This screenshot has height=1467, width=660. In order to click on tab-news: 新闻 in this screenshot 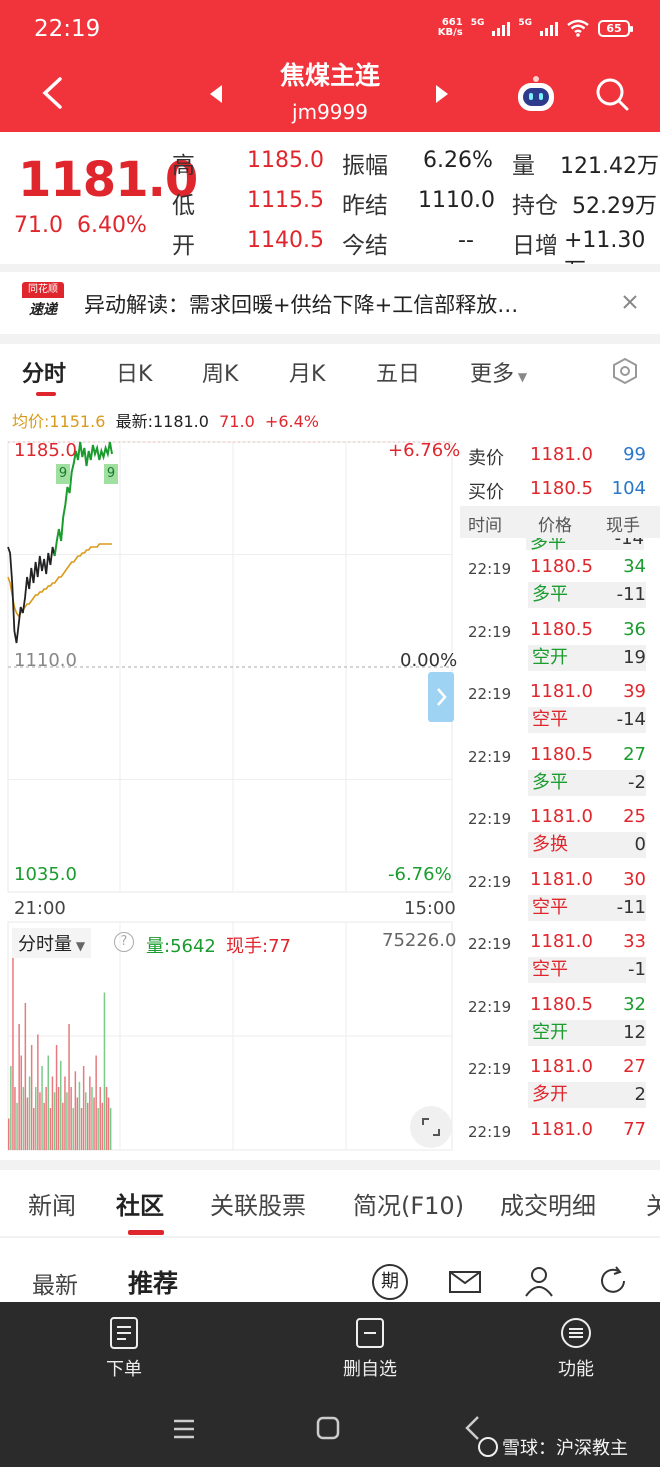, I will do `click(52, 1203)`.